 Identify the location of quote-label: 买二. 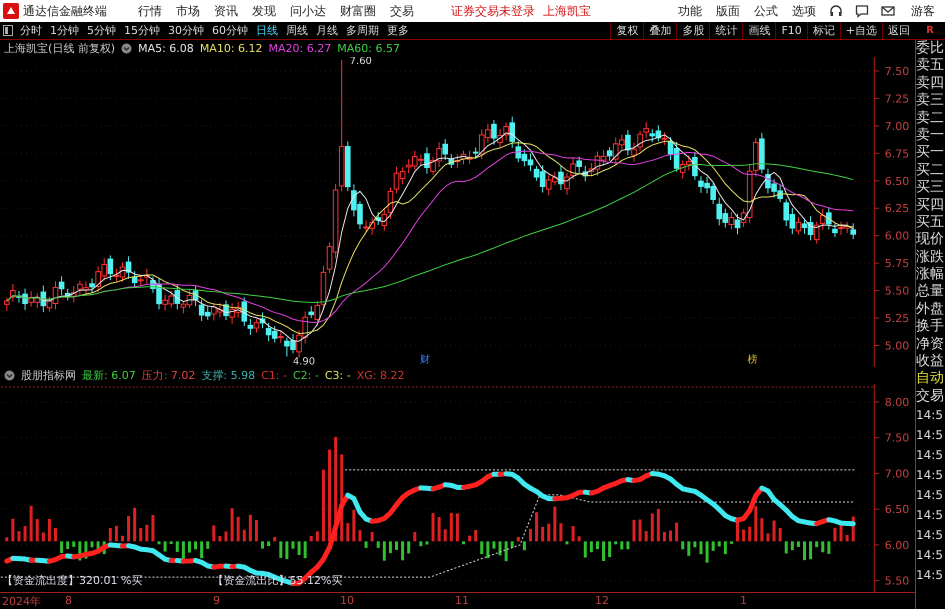
(930, 171).